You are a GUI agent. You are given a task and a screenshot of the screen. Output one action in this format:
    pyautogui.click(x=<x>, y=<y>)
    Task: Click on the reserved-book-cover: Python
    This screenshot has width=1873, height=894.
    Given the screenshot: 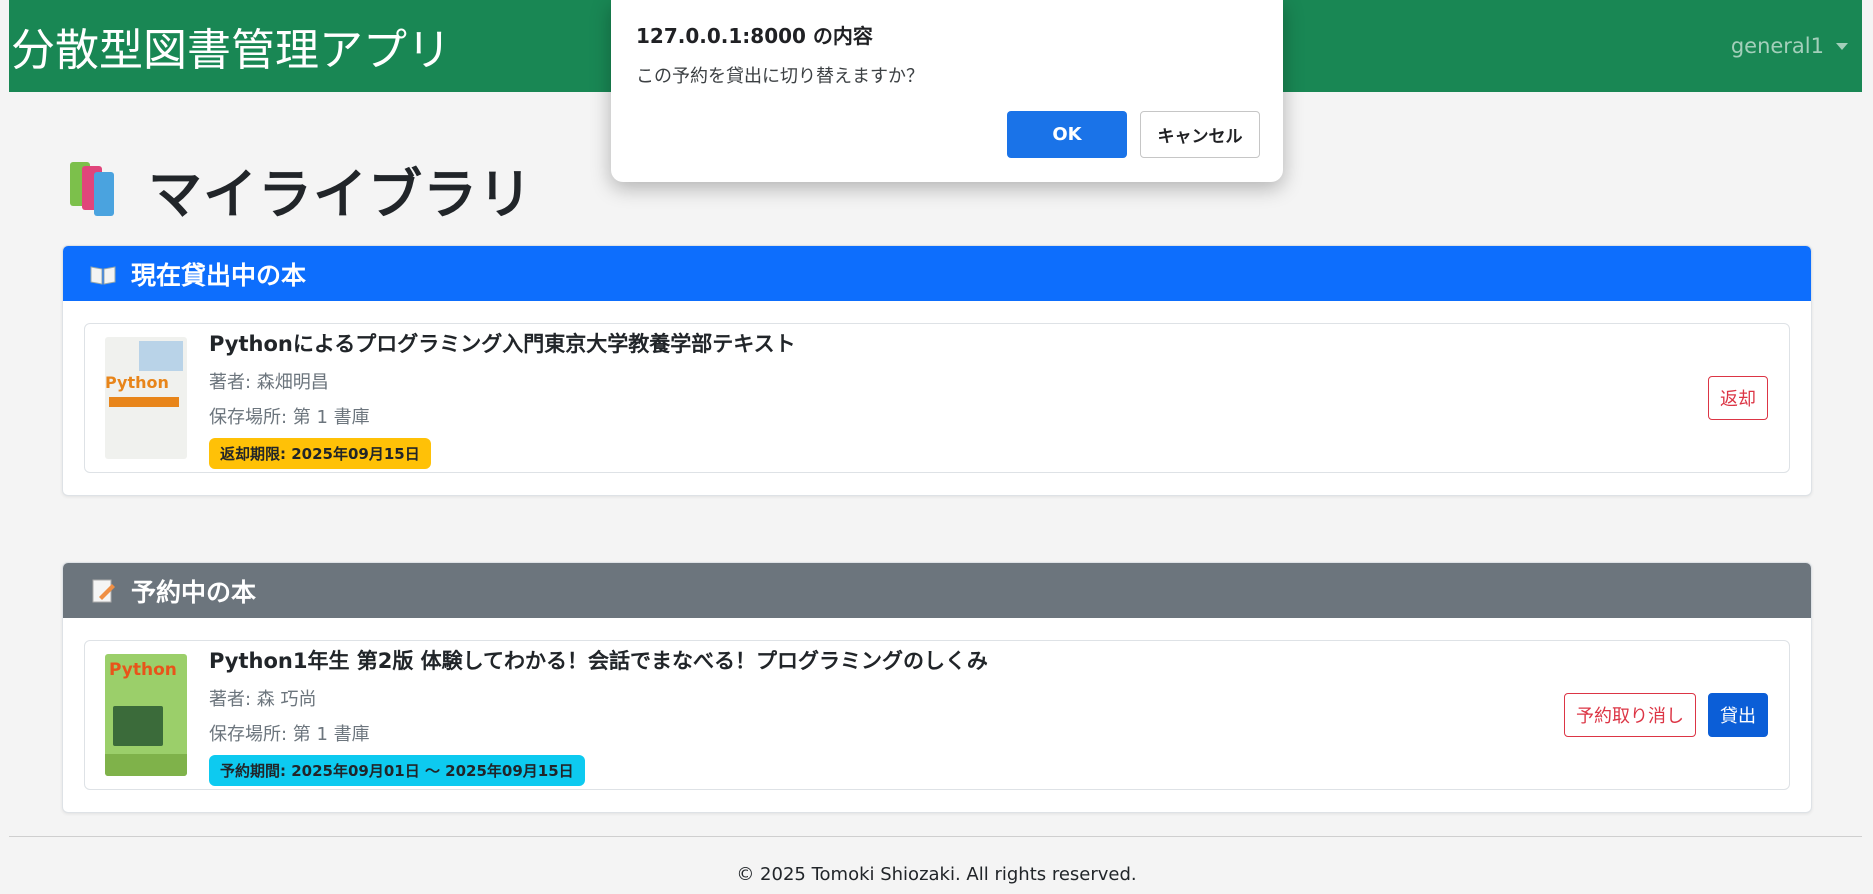 What is the action you would take?
    pyautogui.click(x=146, y=715)
    